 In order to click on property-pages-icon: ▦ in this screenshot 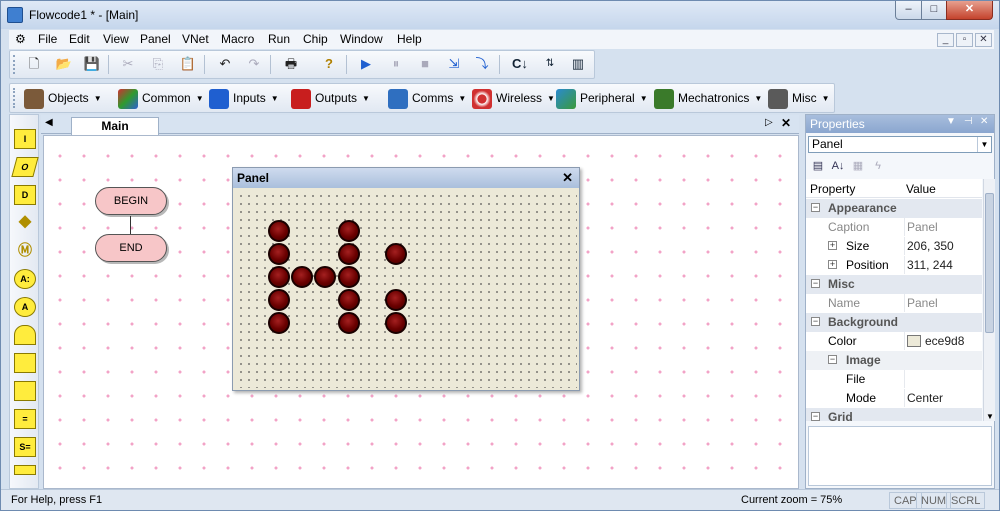, I will do `click(858, 166)`.